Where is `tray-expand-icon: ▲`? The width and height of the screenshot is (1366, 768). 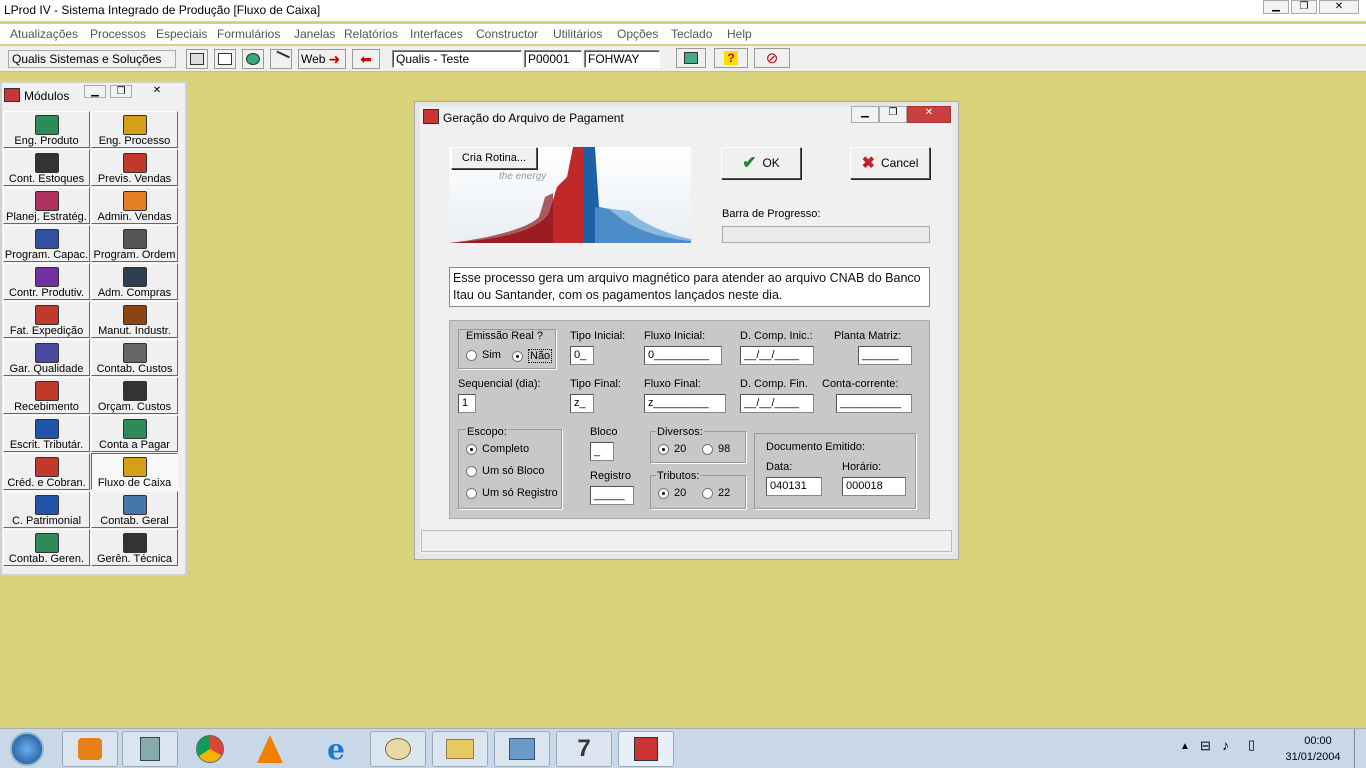
tray-expand-icon: ▲ is located at coordinates (1185, 746).